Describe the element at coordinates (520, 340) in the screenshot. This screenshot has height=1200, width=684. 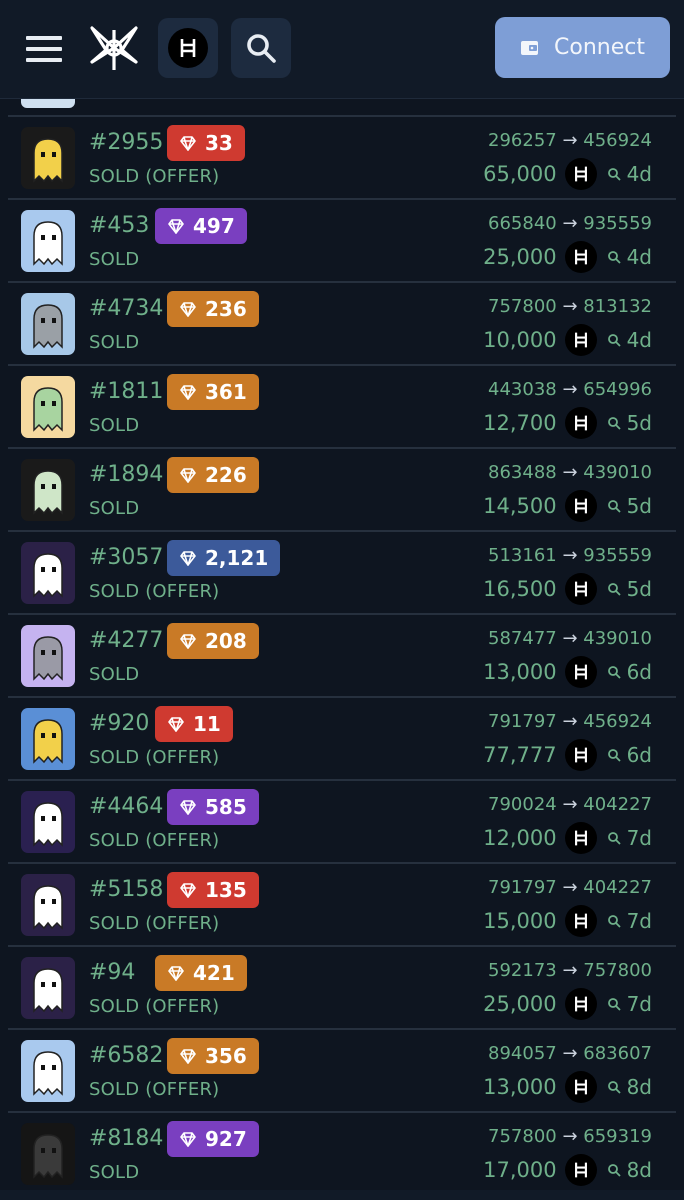
I see `sale-price: 10,000` at that location.